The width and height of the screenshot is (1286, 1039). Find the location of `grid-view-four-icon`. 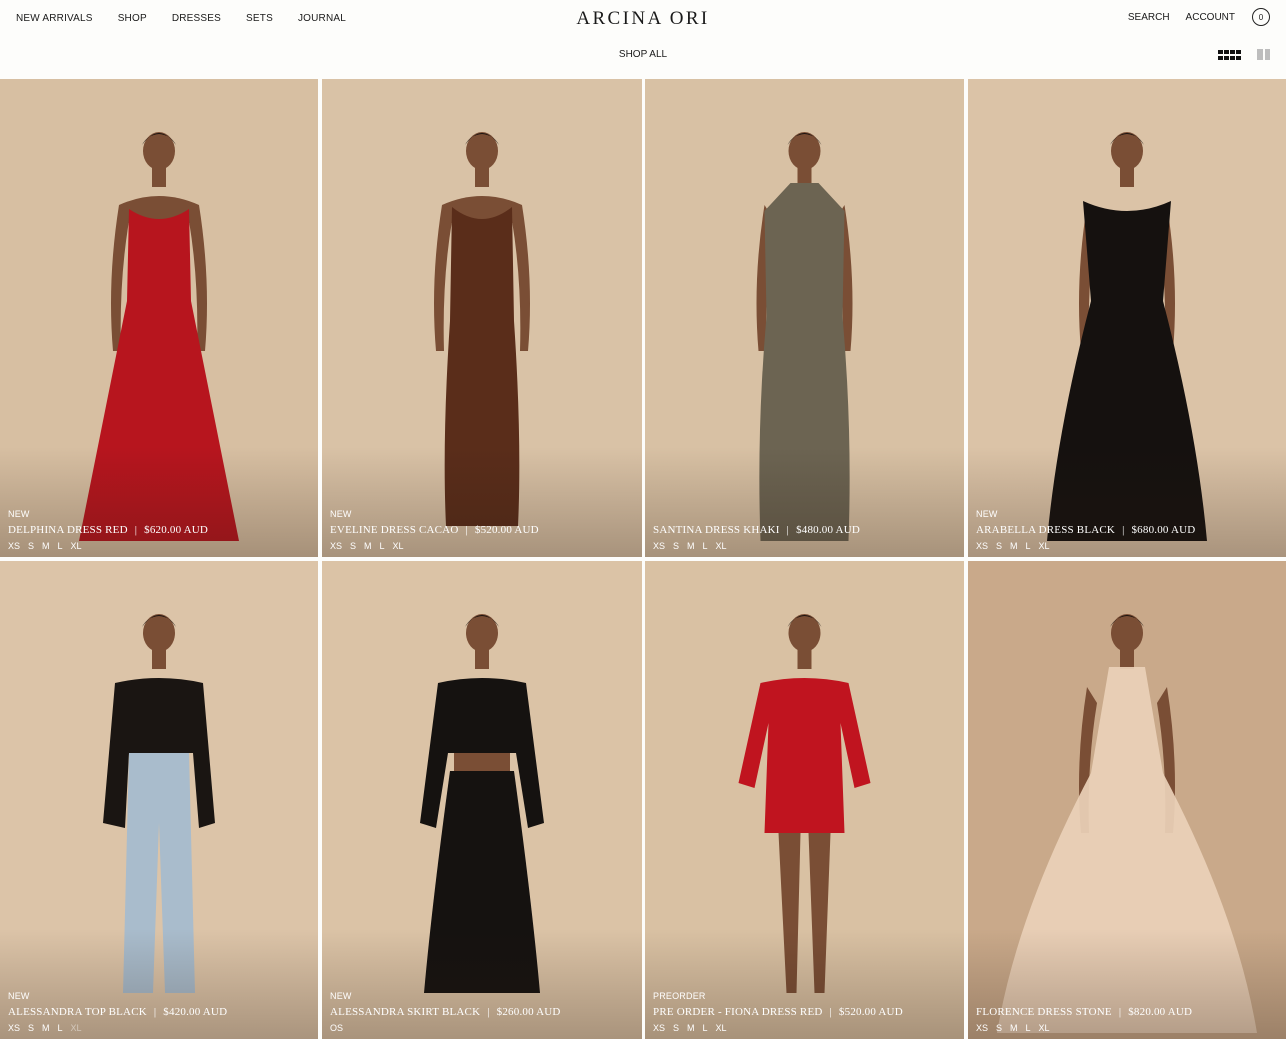

grid-view-four-icon is located at coordinates (1229, 55).